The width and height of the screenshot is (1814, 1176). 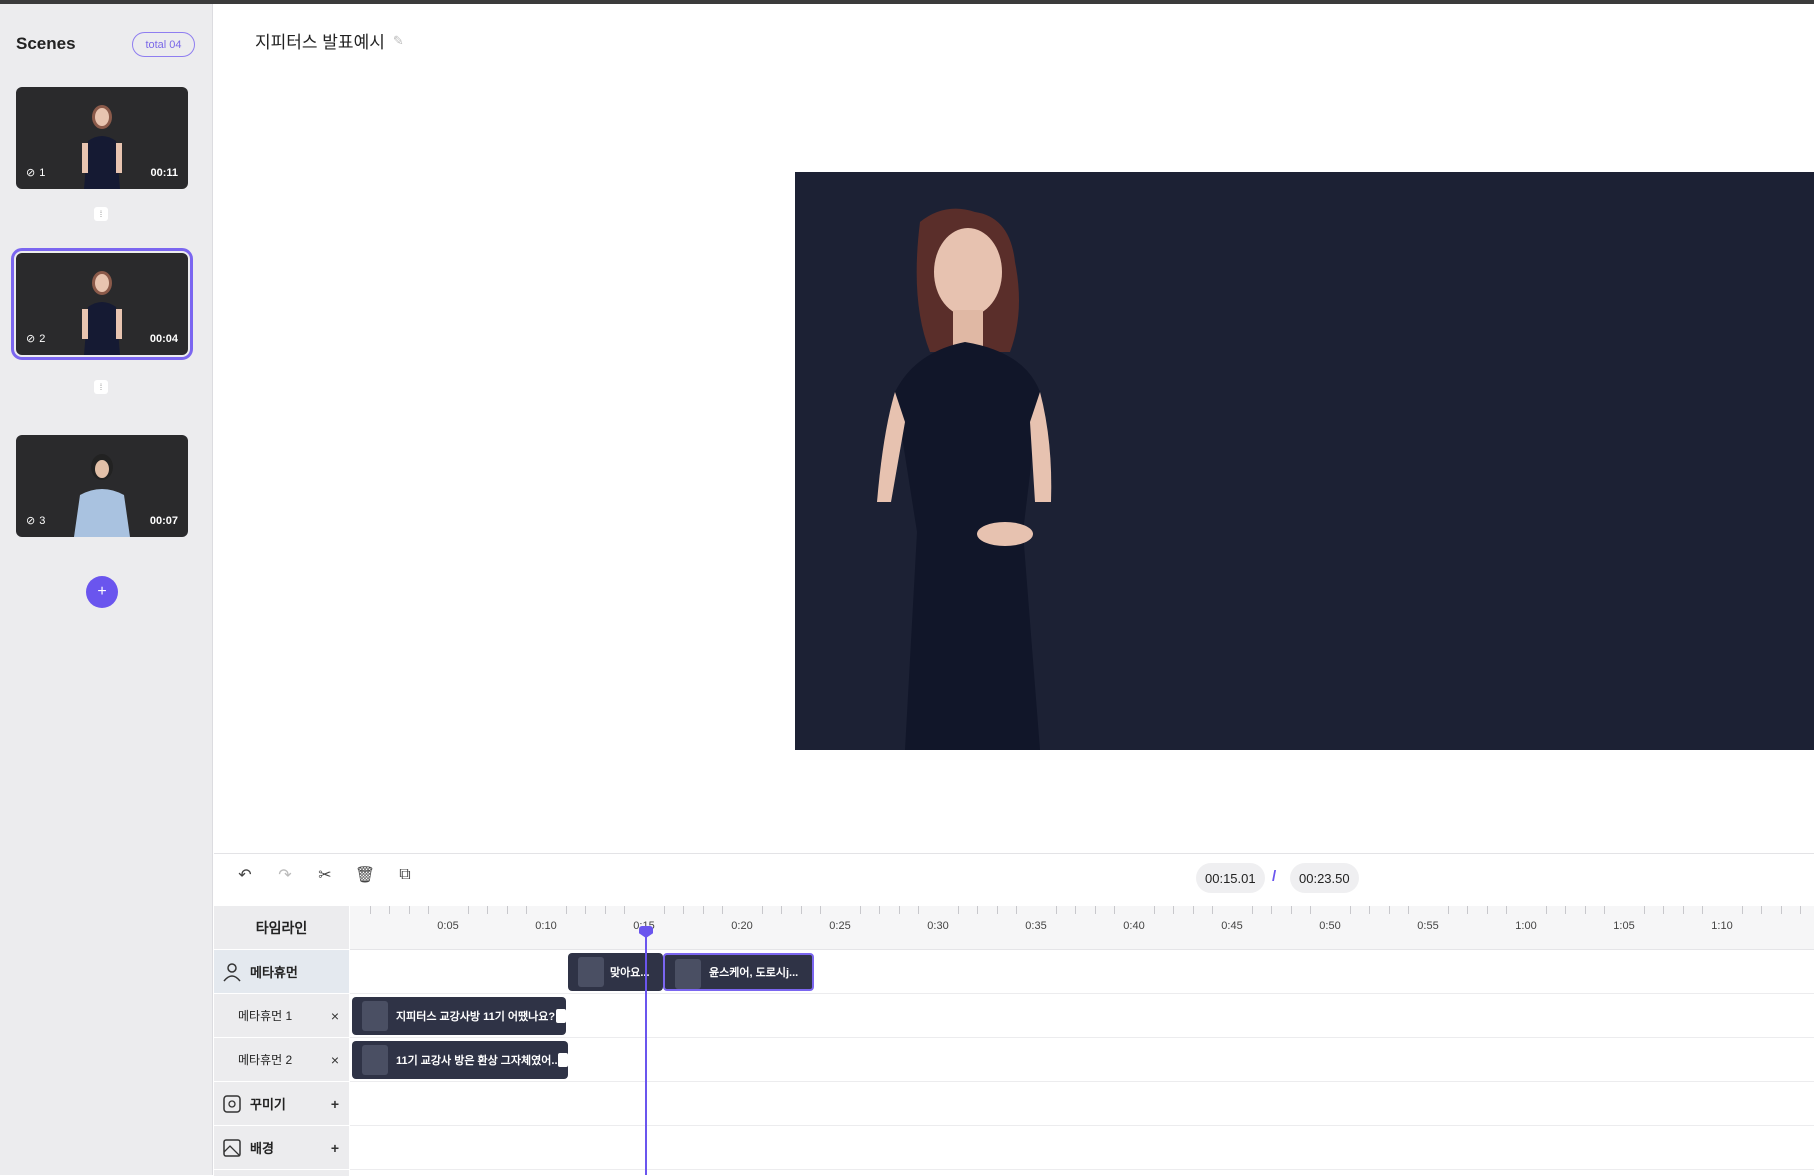 I want to click on cut-icon: ✂, so click(x=325, y=875).